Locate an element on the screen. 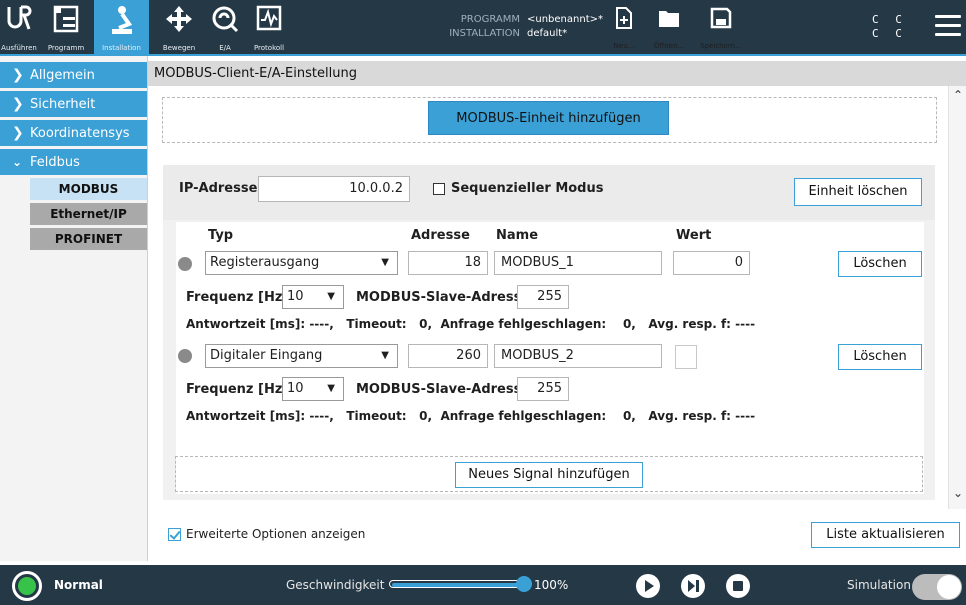 This screenshot has height=605, width=966. slave-address-label: MODBUS-Slave-Adresse is located at coordinates (443, 297).